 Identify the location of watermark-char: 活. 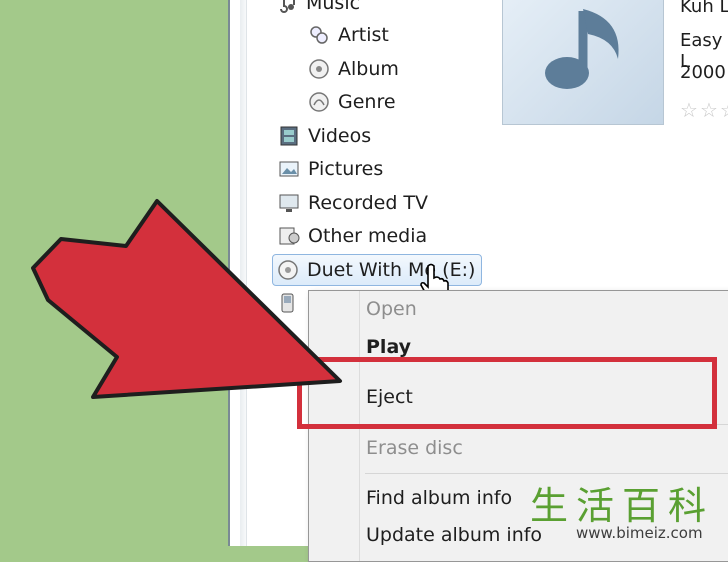
(595, 506).